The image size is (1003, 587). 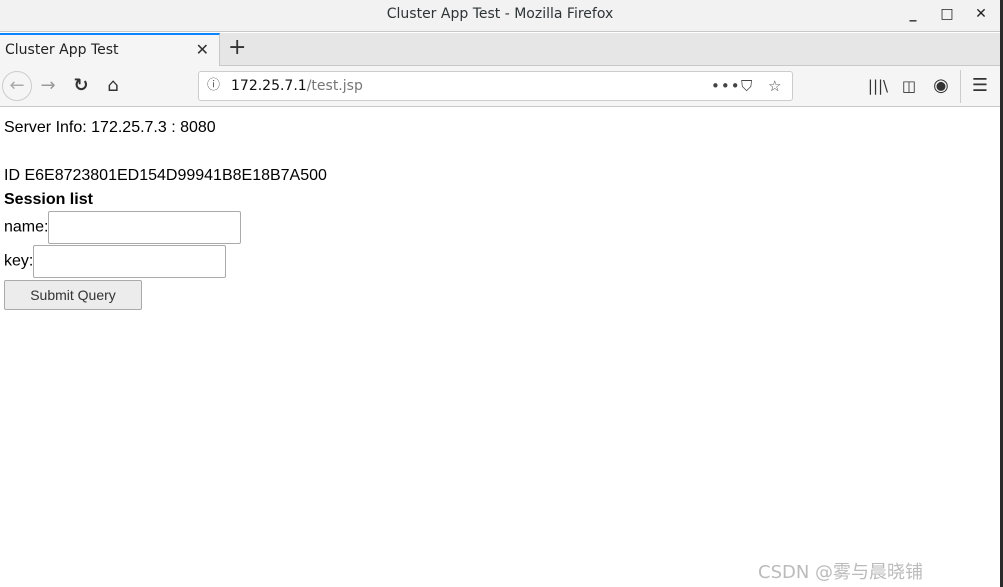 What do you see at coordinates (909, 86) in the screenshot?
I see `sidebar-icon: ◫` at bounding box center [909, 86].